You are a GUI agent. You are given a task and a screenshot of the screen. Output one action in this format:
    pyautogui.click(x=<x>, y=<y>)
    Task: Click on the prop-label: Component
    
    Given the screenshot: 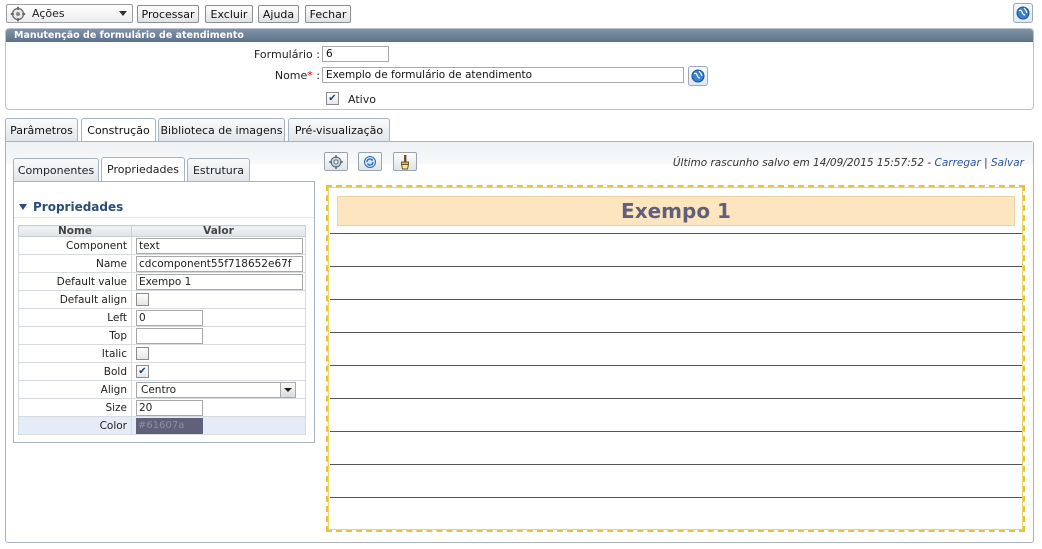 What is the action you would take?
    pyautogui.click(x=75, y=245)
    